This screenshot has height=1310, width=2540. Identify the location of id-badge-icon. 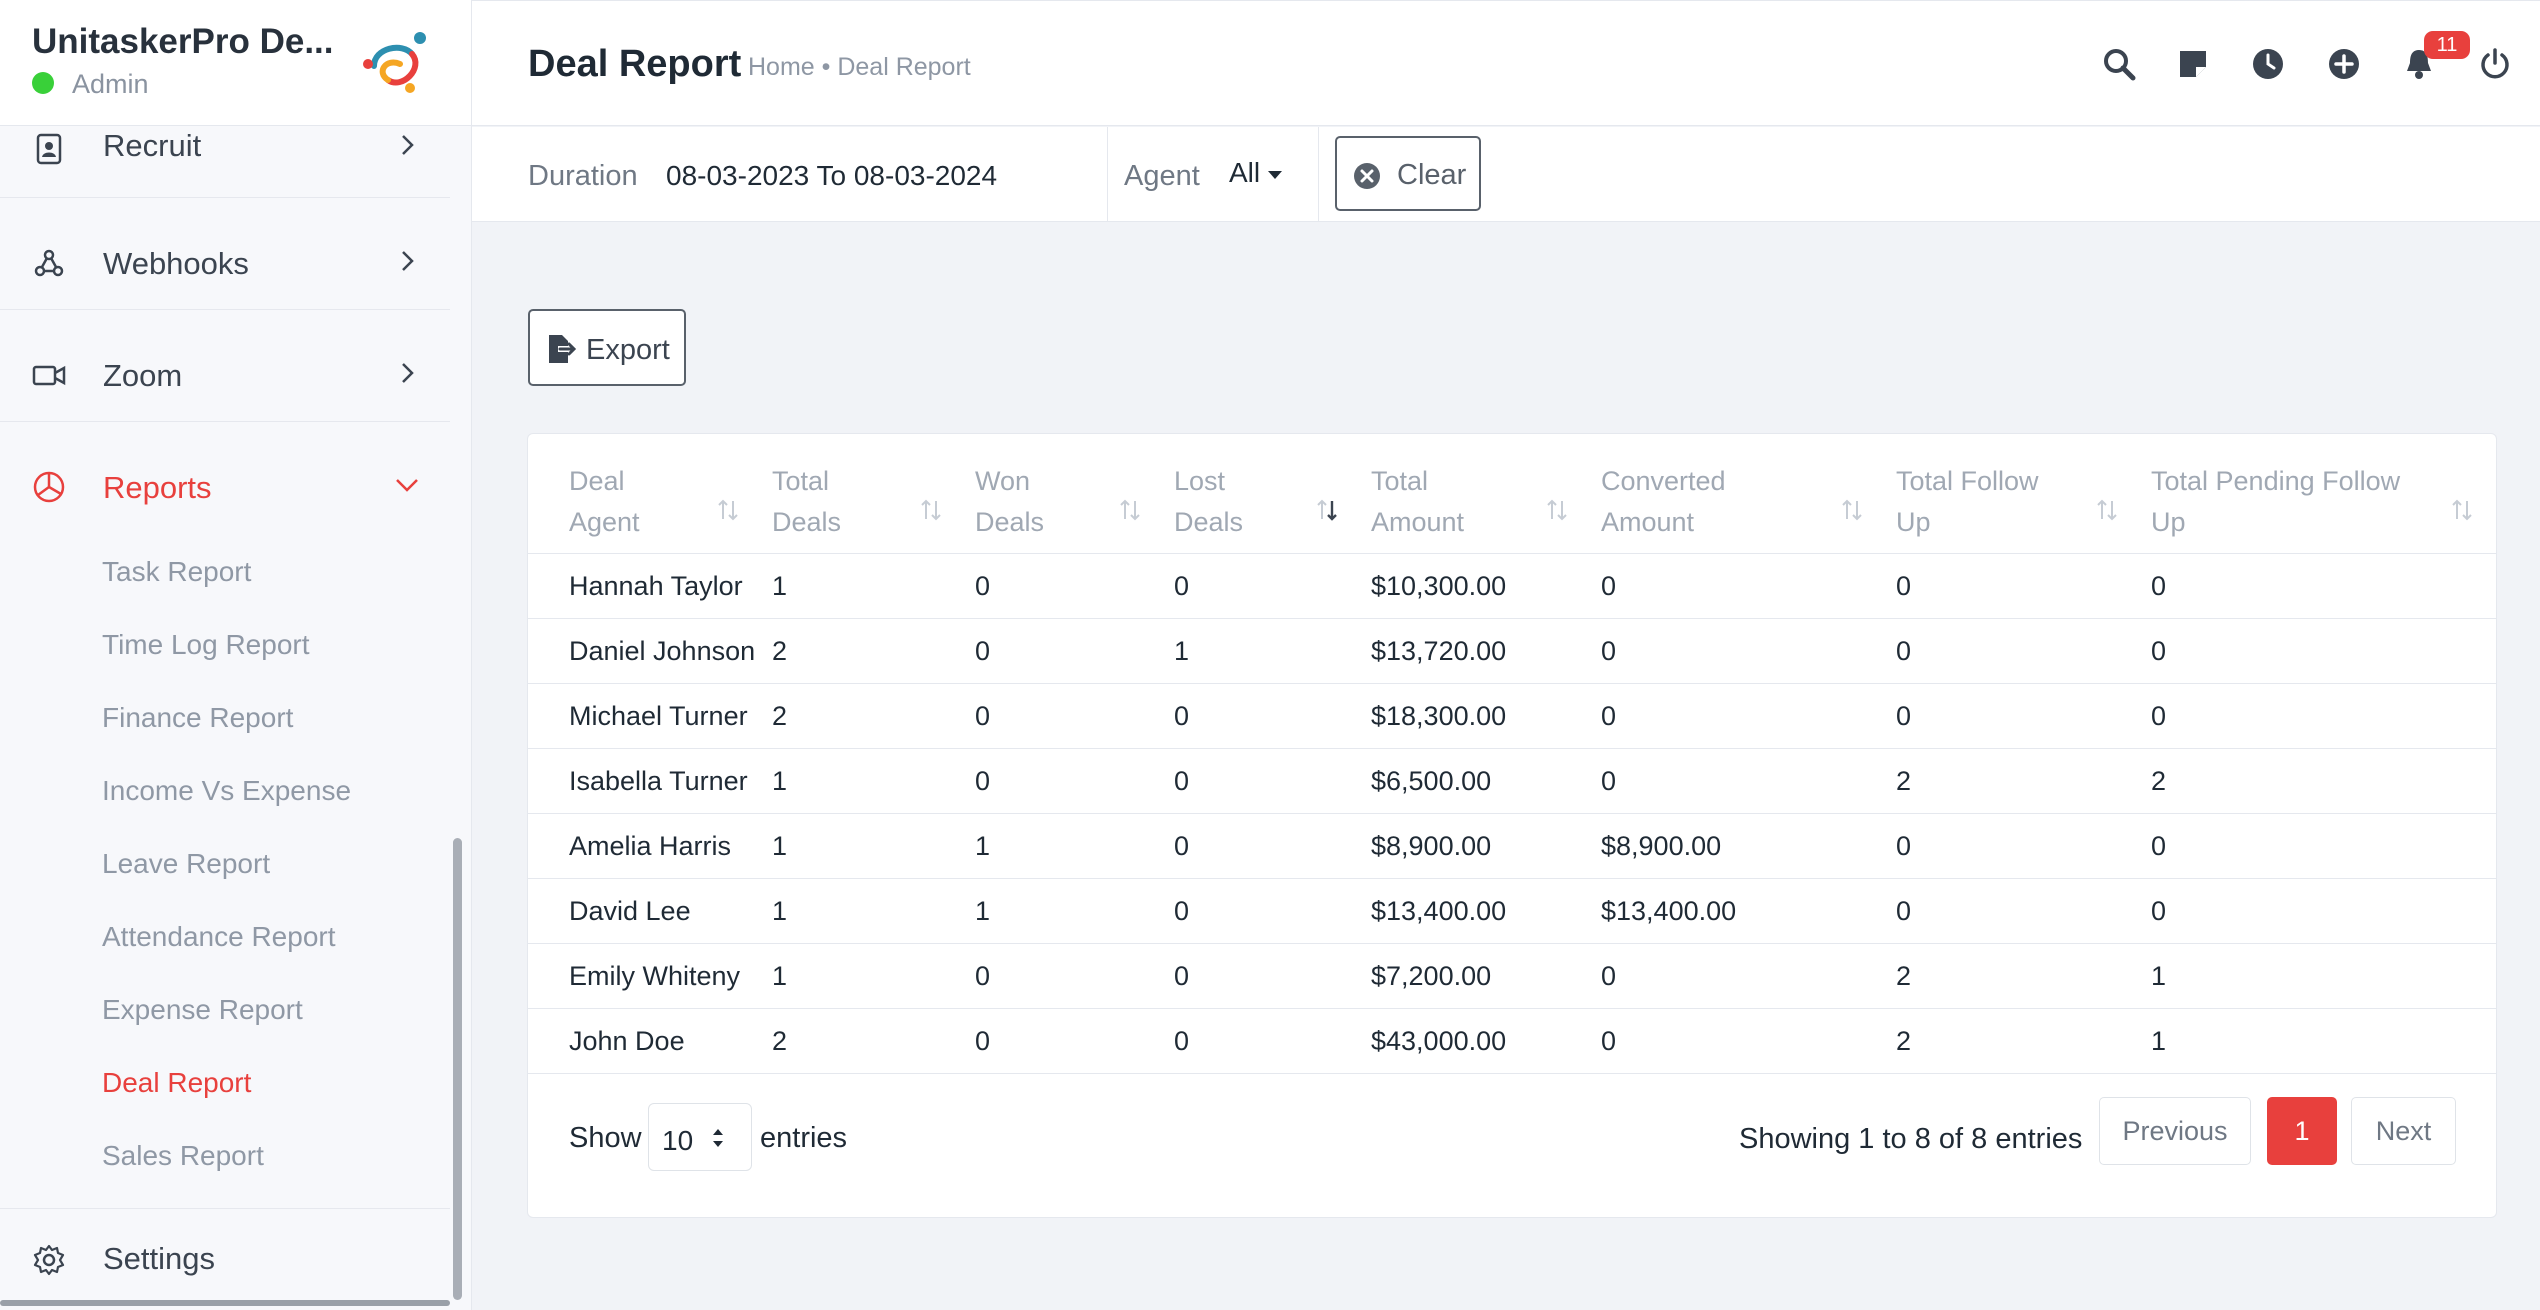
(49, 149).